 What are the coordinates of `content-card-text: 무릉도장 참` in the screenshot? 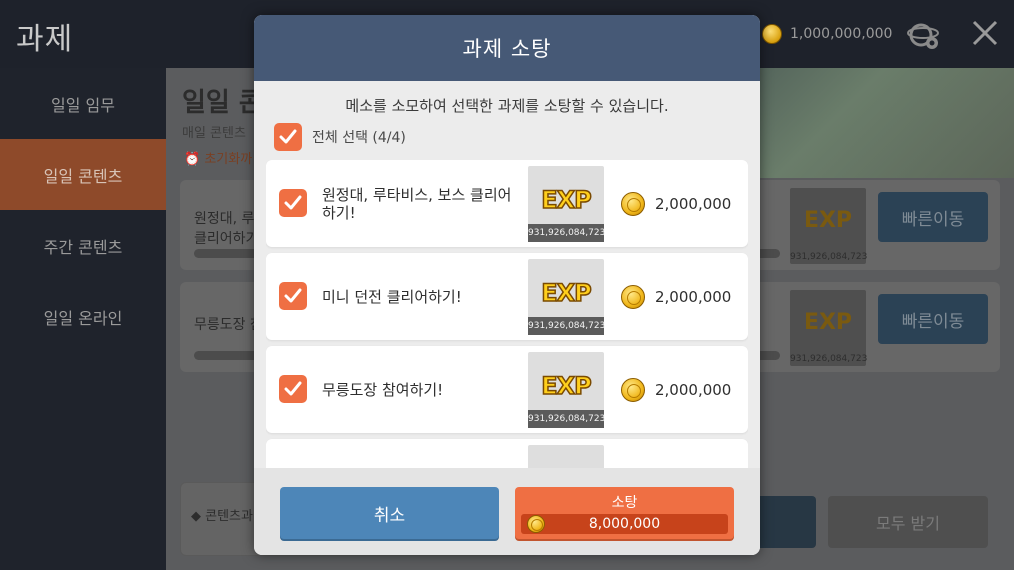 It's located at (228, 325).